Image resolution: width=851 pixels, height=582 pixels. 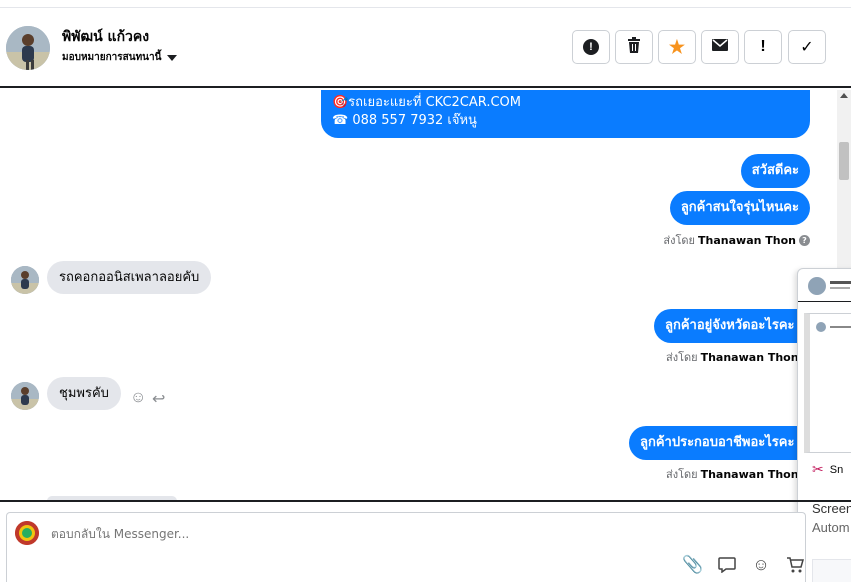 What do you see at coordinates (817, 286) in the screenshot?
I see `popup-avatar` at bounding box center [817, 286].